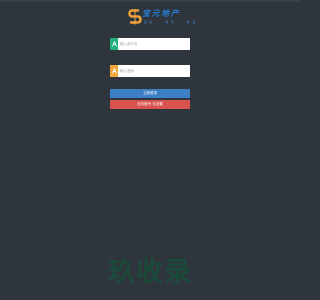 The width and height of the screenshot is (320, 300). I want to click on username-field, so click(150, 44).